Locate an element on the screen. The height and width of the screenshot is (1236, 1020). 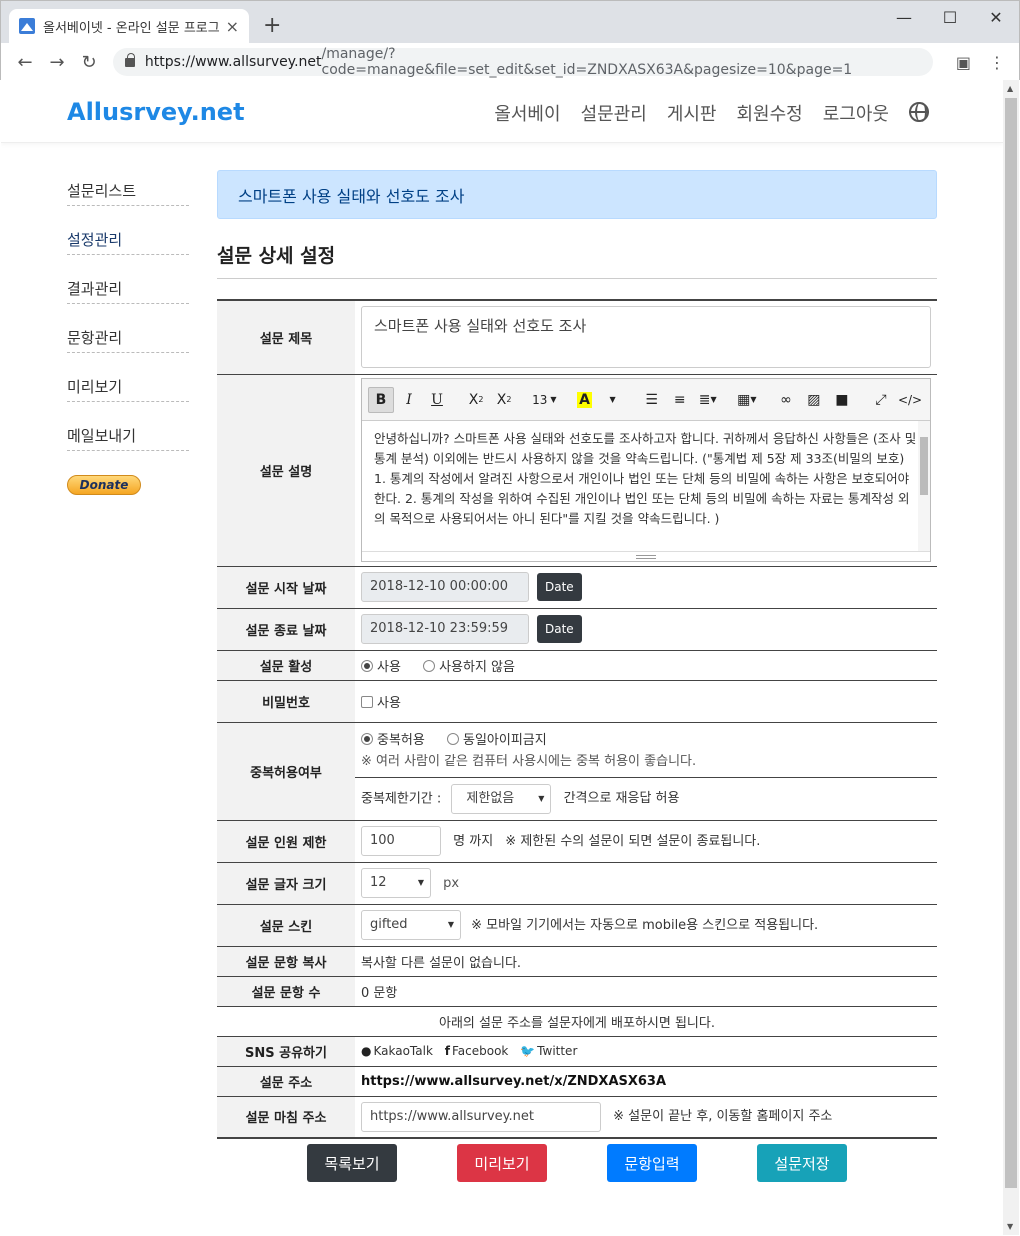
question-input-button: 문항입력 is located at coordinates (652, 1163).